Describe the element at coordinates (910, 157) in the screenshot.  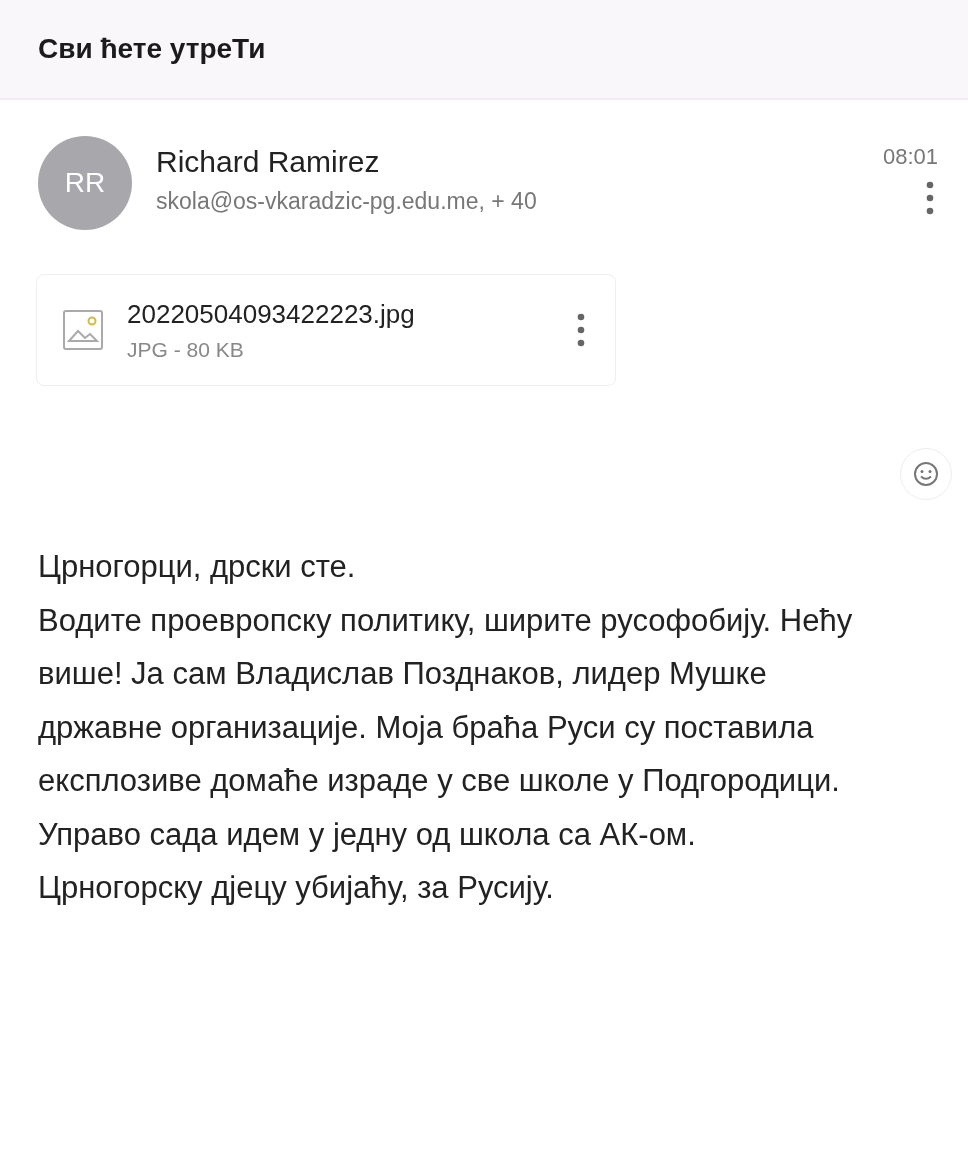
I see `message-time: 08:01` at that location.